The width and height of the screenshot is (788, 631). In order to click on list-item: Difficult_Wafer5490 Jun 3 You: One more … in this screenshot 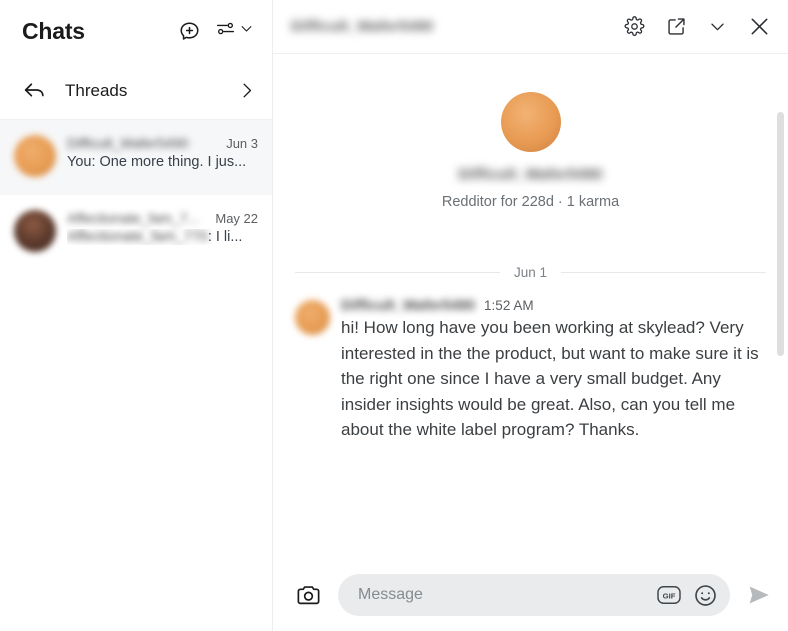, I will do `click(136, 157)`.